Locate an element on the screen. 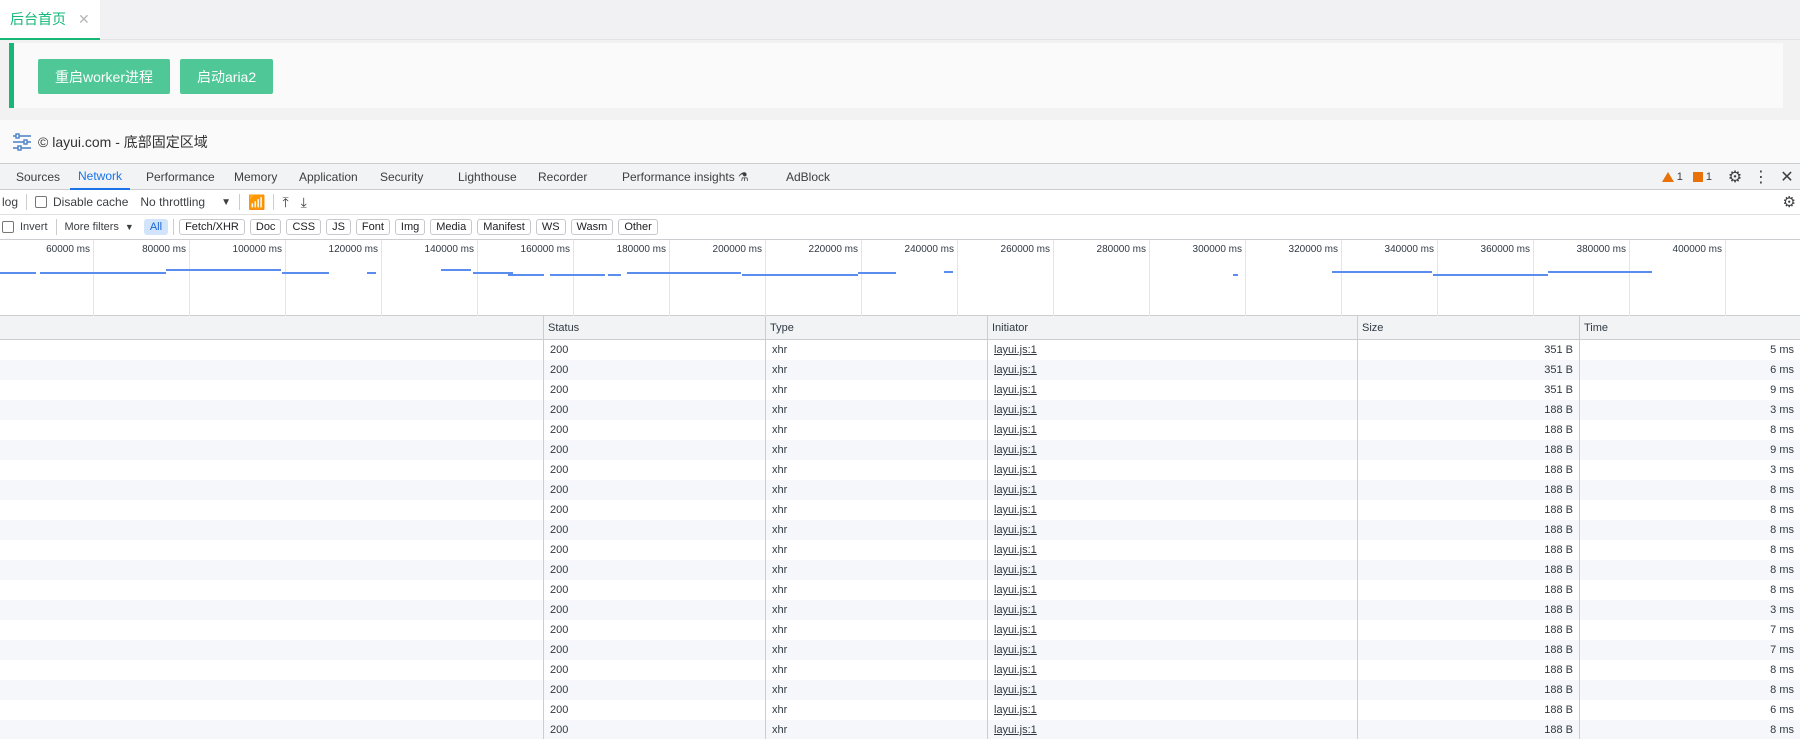  column-header-size: Size is located at coordinates (1468, 328).